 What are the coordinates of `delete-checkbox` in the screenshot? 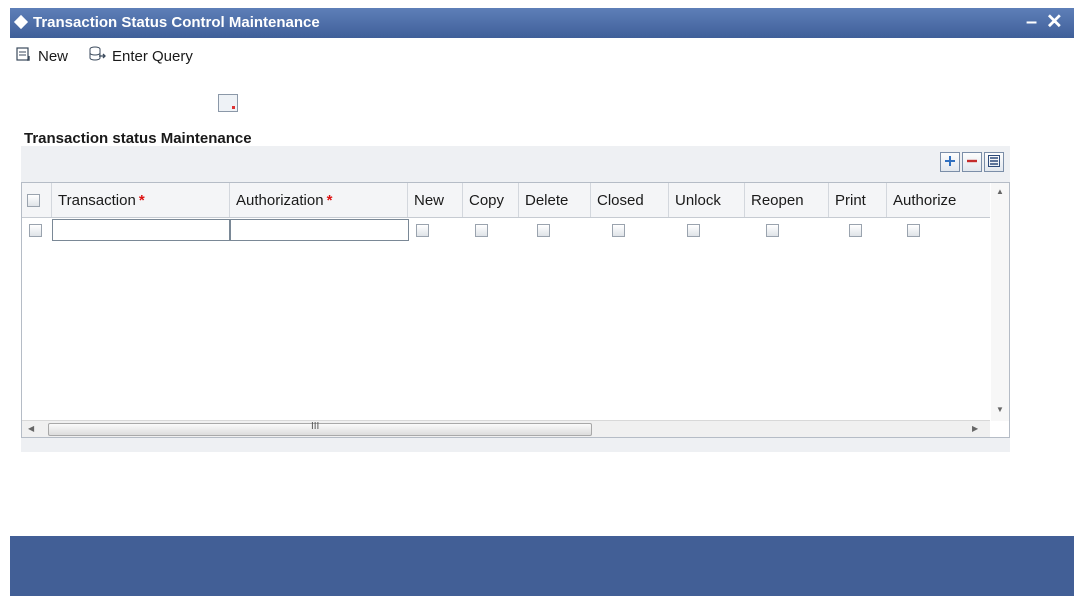 It's located at (543, 230).